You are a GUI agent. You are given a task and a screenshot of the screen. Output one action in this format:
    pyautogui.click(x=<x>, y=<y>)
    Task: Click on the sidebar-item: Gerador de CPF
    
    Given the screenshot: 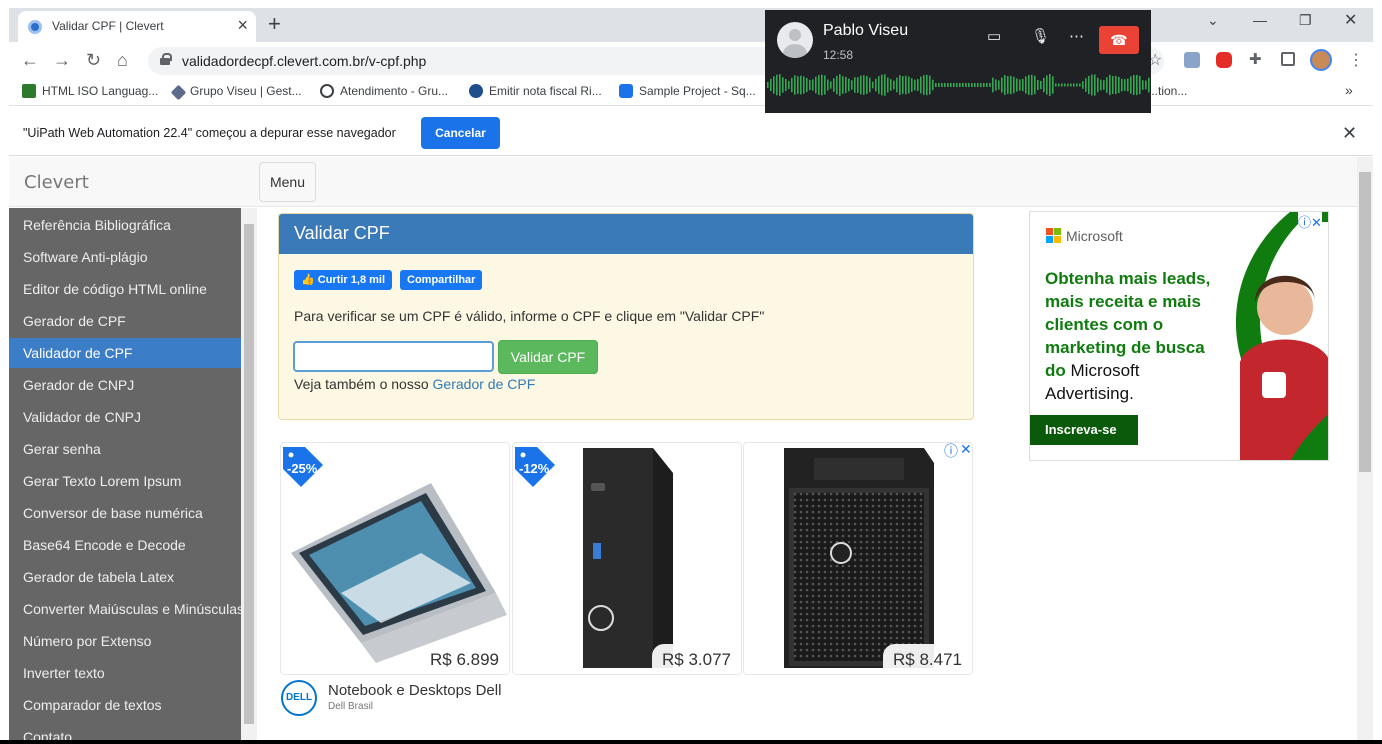 What is the action you would take?
    pyautogui.click(x=125, y=321)
    